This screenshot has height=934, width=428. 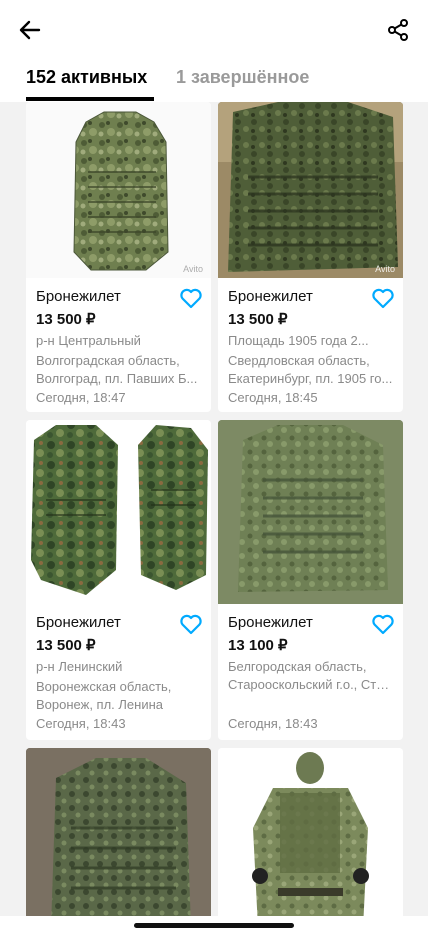 What do you see at coordinates (297, 666) in the screenshot?
I see `listing-address-line-1: Белгородская область,` at bounding box center [297, 666].